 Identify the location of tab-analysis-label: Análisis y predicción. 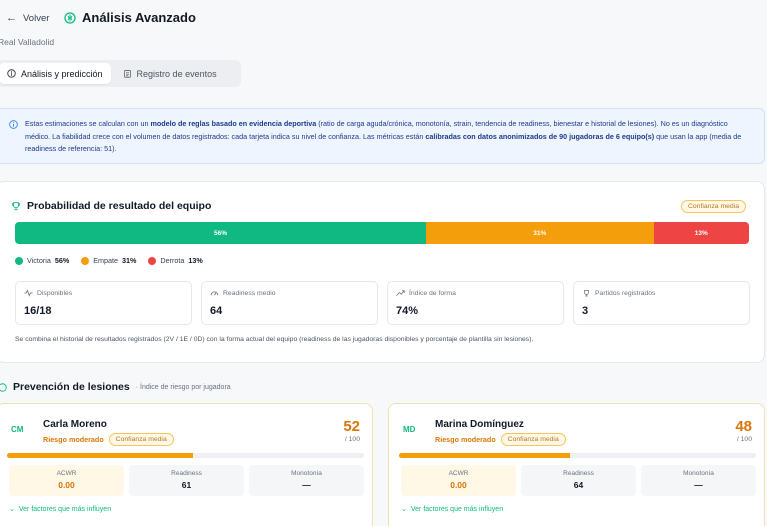
(62, 73).